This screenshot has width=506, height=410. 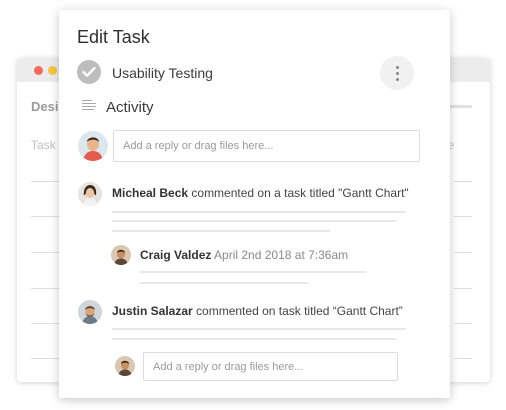 I want to click on modal-title: Edit Task, so click(x=113, y=37).